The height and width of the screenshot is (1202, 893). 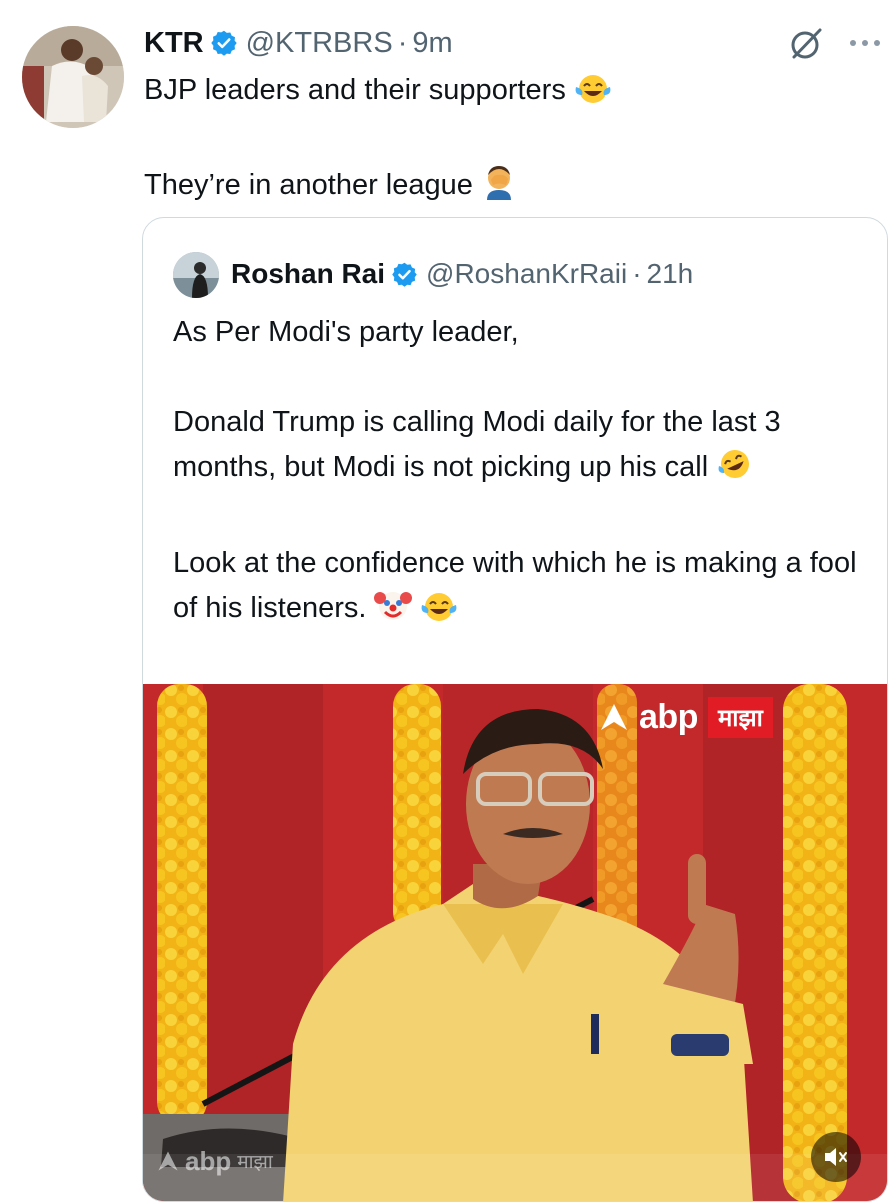 I want to click on rolling-on-the-floor-laughing-icon, so click(x=735, y=471).